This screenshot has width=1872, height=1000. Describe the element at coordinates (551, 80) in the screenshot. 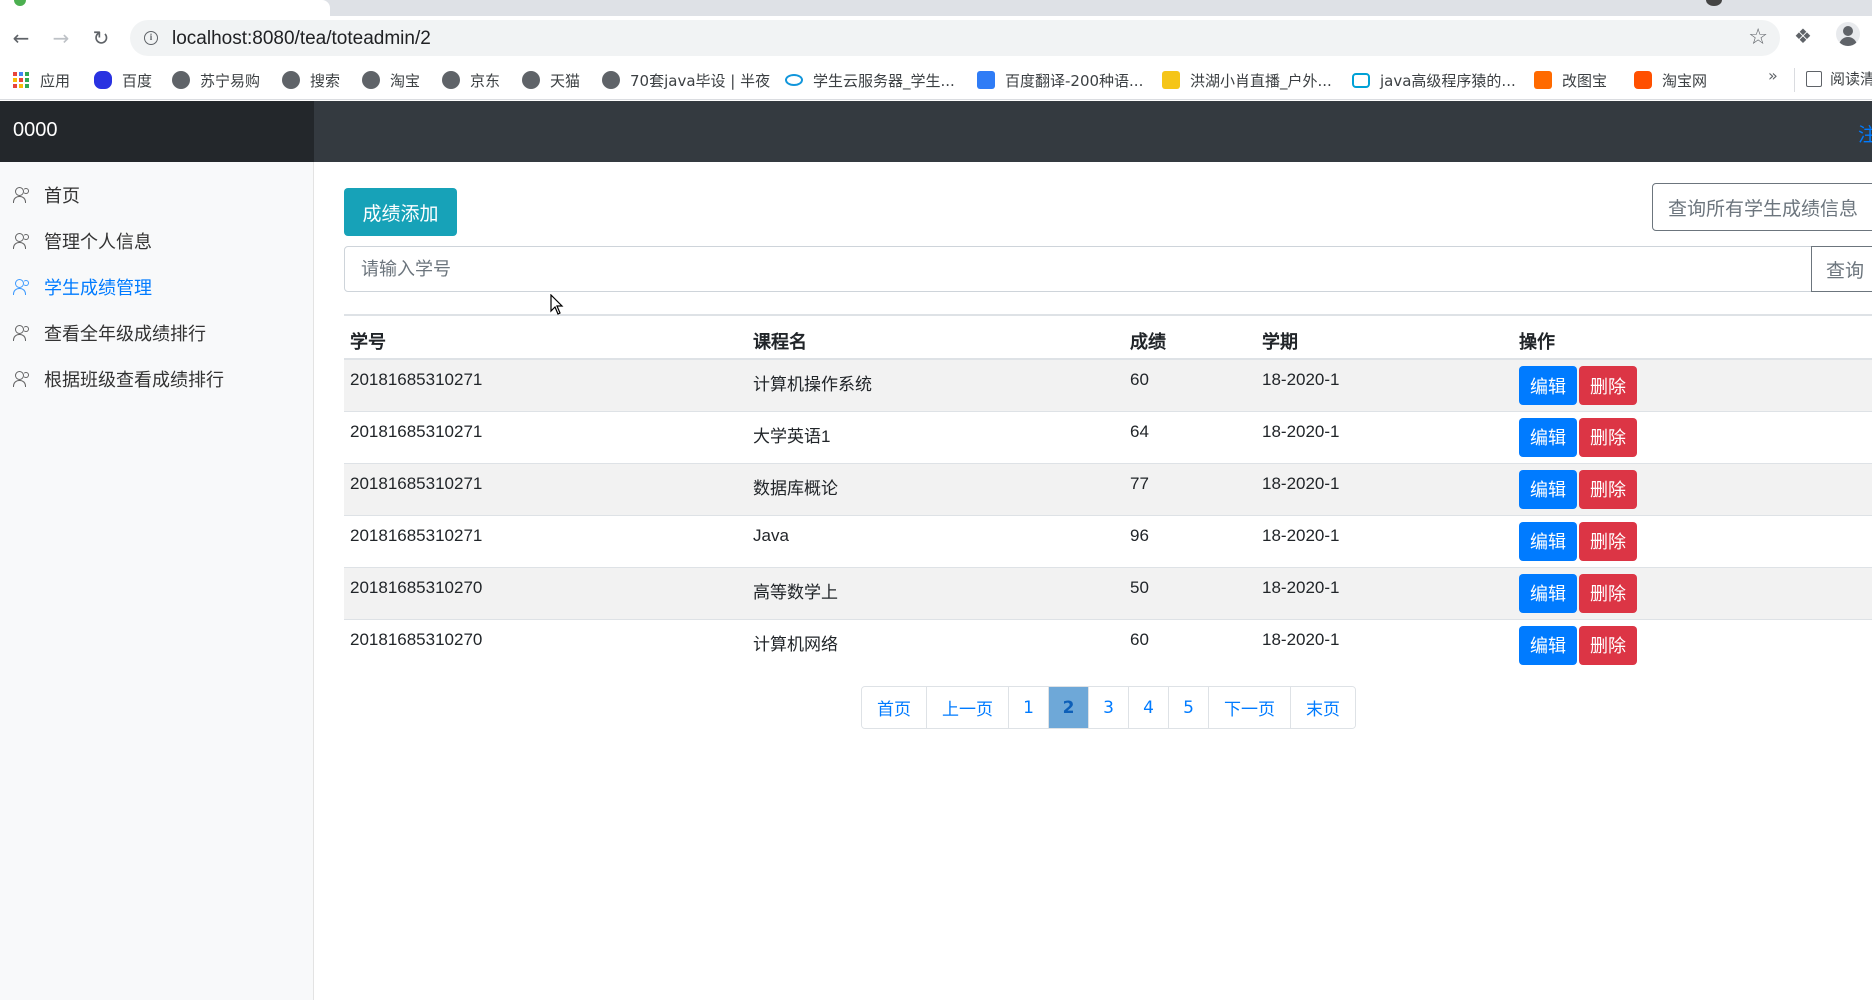

I see `bookmark-tmall: 天猫` at that location.